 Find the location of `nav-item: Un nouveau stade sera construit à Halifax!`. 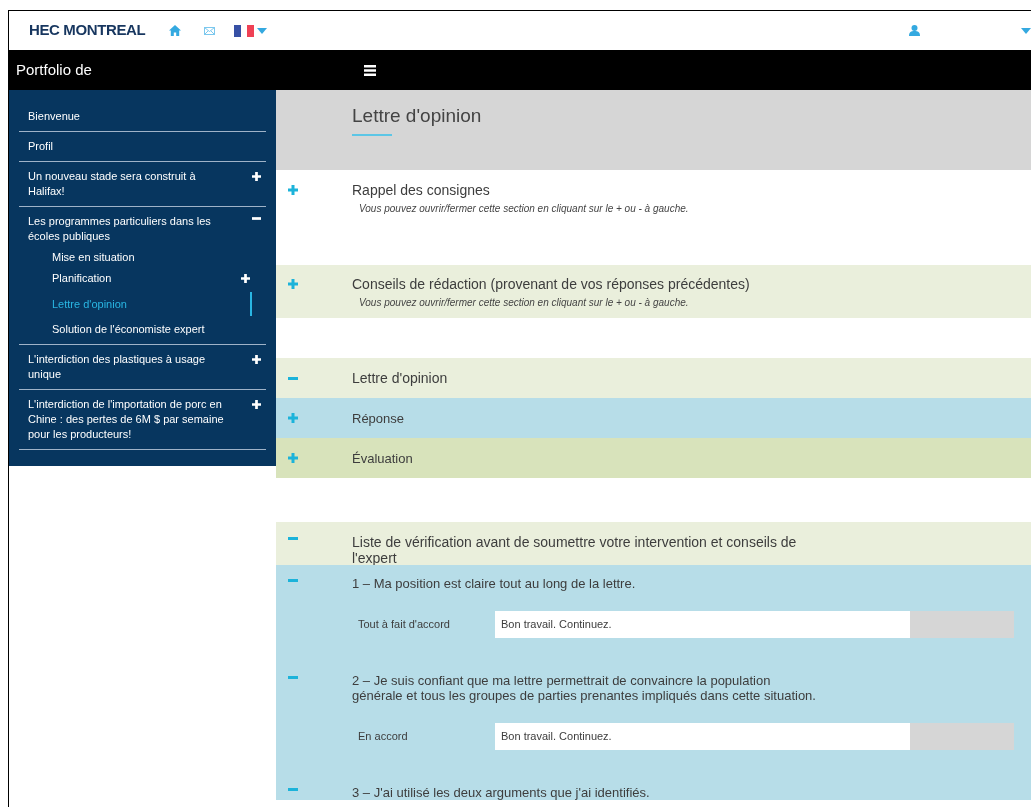

nav-item: Un nouveau stade sera construit à Halifax! is located at coordinates (130, 184).